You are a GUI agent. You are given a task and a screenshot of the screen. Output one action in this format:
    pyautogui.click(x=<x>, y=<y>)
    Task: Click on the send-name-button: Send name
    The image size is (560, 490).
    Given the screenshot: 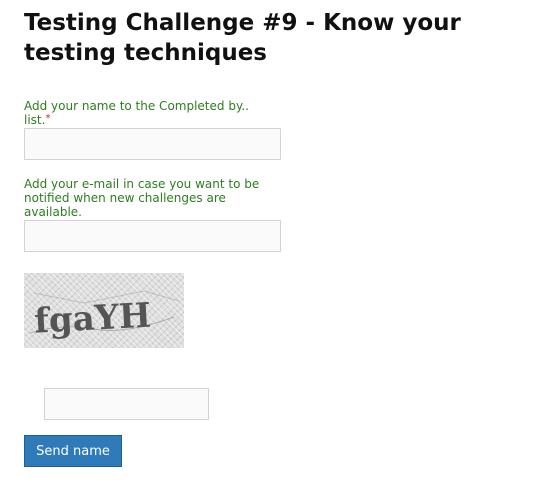 What is the action you would take?
    pyautogui.click(x=73, y=451)
    